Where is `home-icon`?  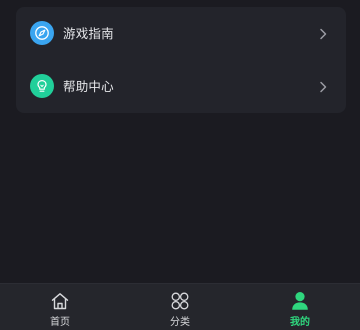 home-icon is located at coordinates (60, 301).